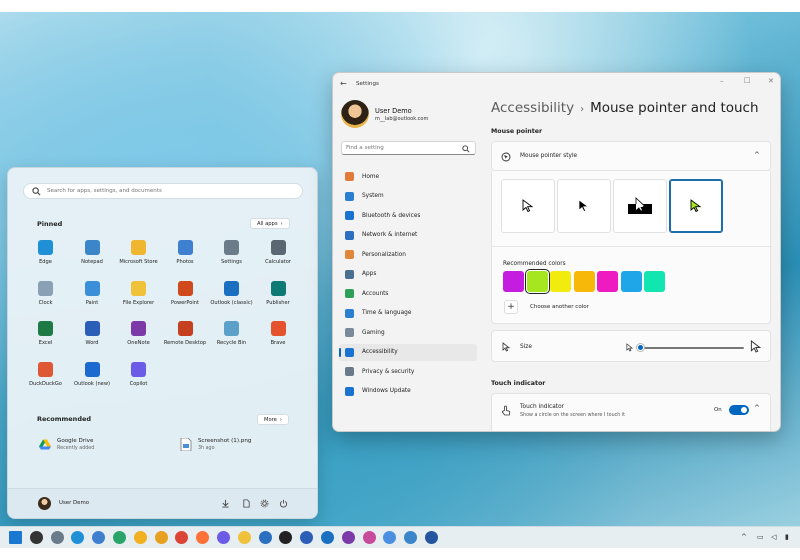  What do you see at coordinates (408, 235) in the screenshot?
I see `nav-item: Network & internet` at bounding box center [408, 235].